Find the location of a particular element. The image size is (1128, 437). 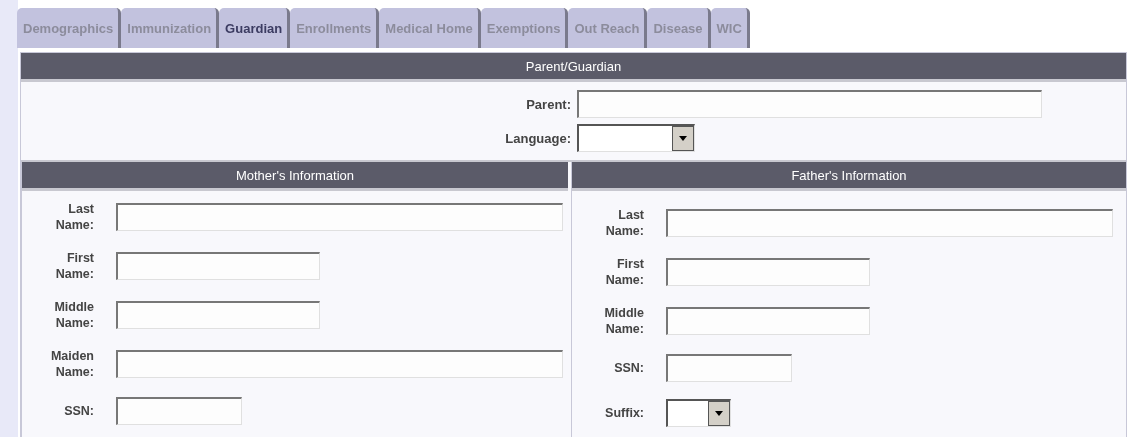

section-header: Mother's Information is located at coordinates (295, 176).